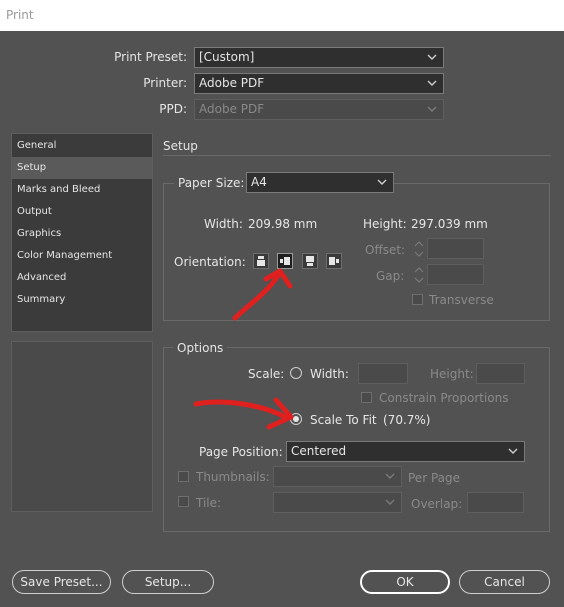 Image resolution: width=564 pixels, height=607 pixels. Describe the element at coordinates (243, 349) in the screenshot. I see `annotation-arrows` at that location.